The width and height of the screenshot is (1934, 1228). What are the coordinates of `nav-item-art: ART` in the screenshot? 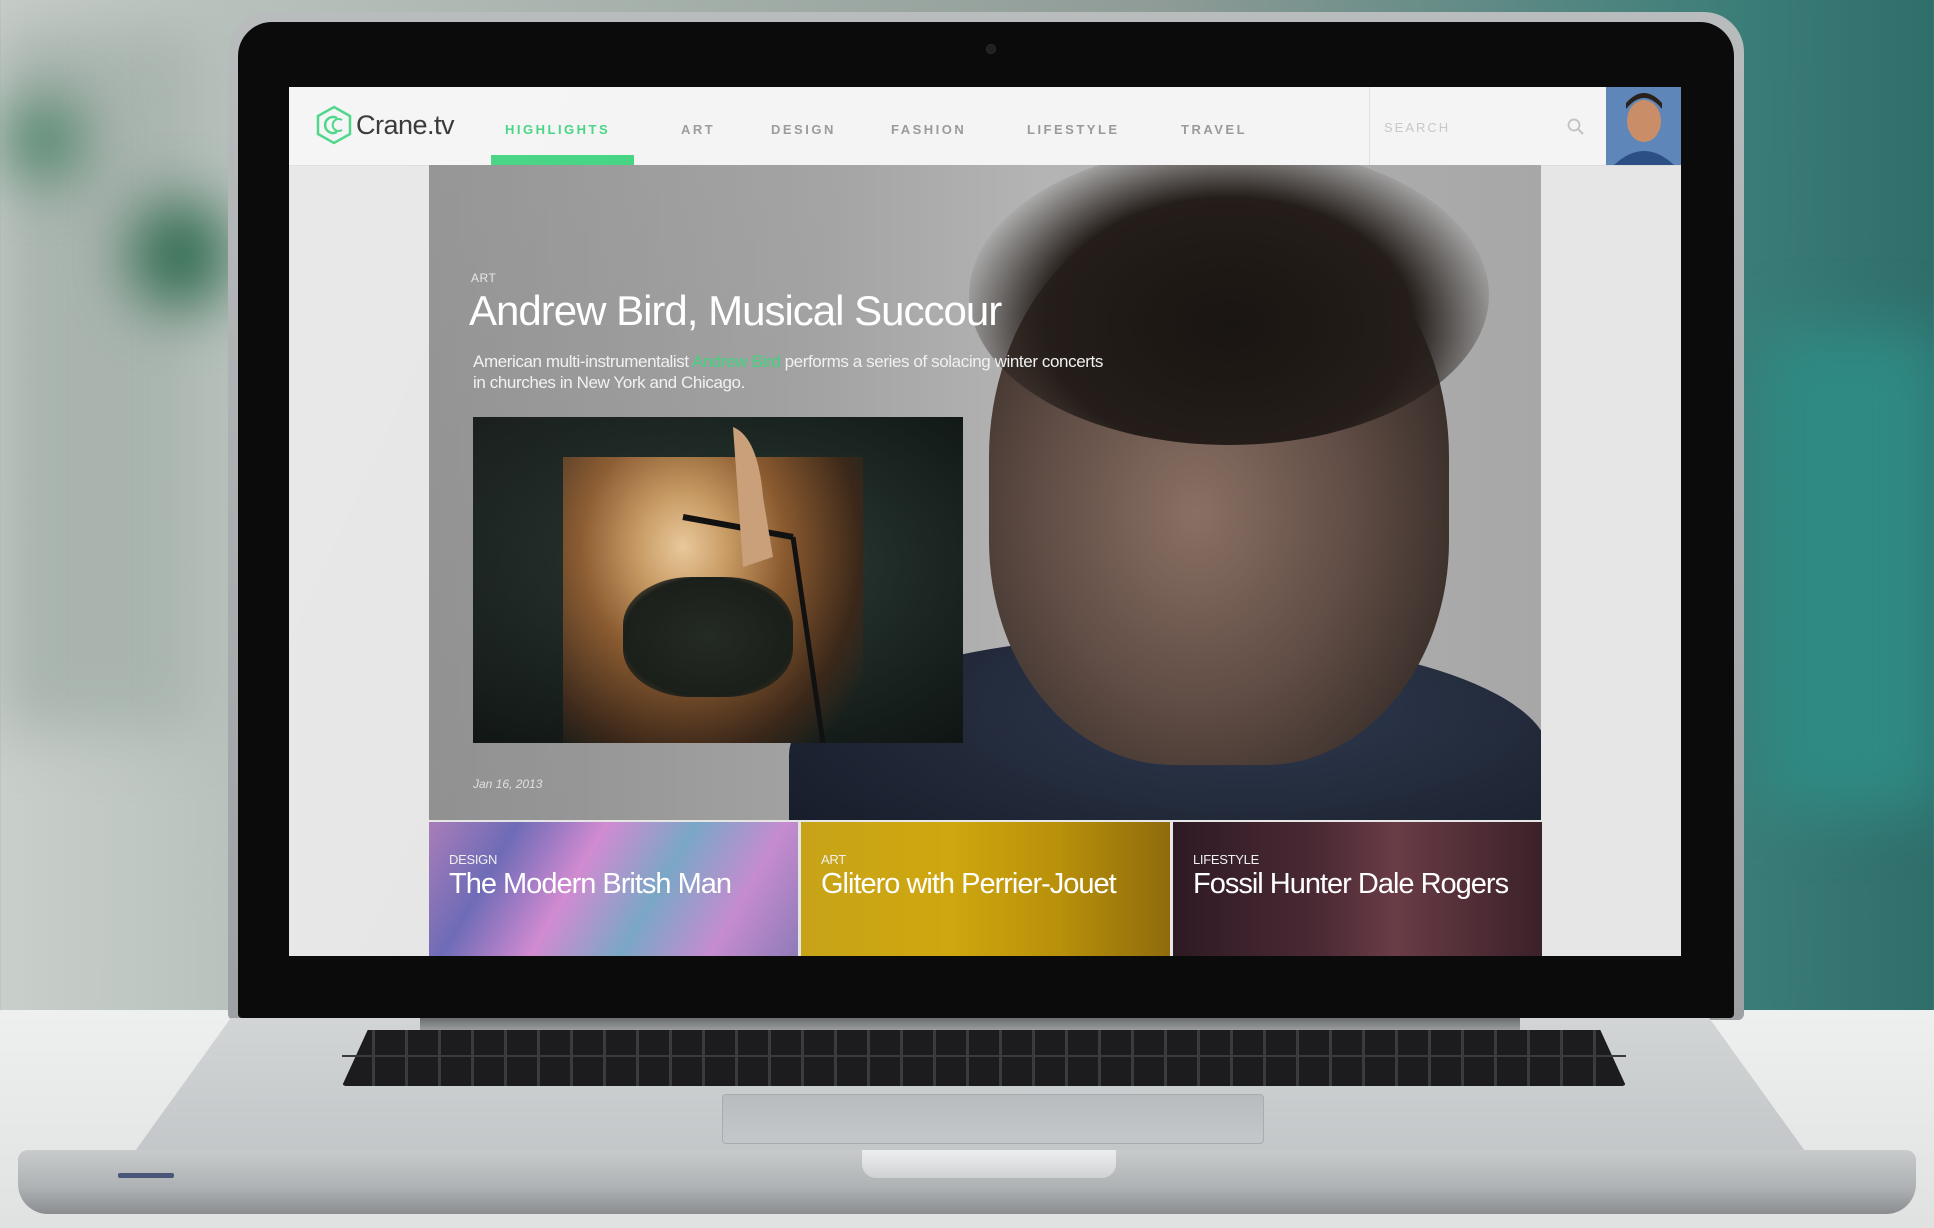 It's located at (698, 129).